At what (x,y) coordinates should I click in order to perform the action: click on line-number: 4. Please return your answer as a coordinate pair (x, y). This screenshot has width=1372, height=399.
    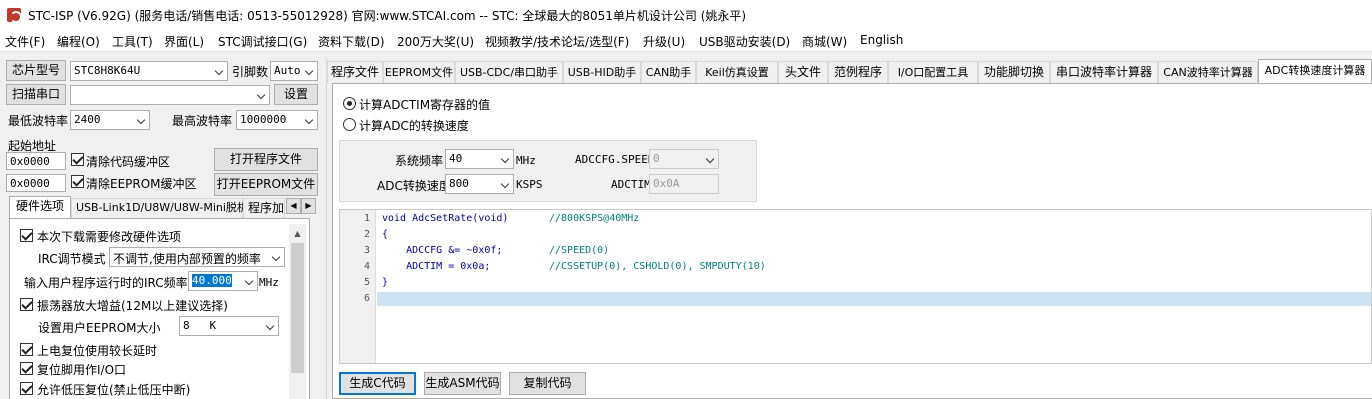
    Looking at the image, I should click on (366, 266).